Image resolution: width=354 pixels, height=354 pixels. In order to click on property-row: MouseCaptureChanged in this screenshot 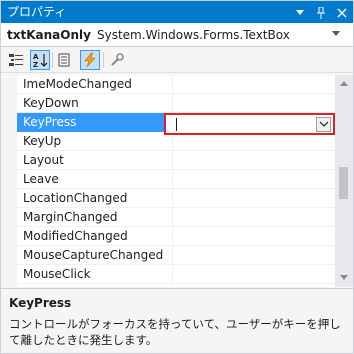, I will do `click(176, 255)`.